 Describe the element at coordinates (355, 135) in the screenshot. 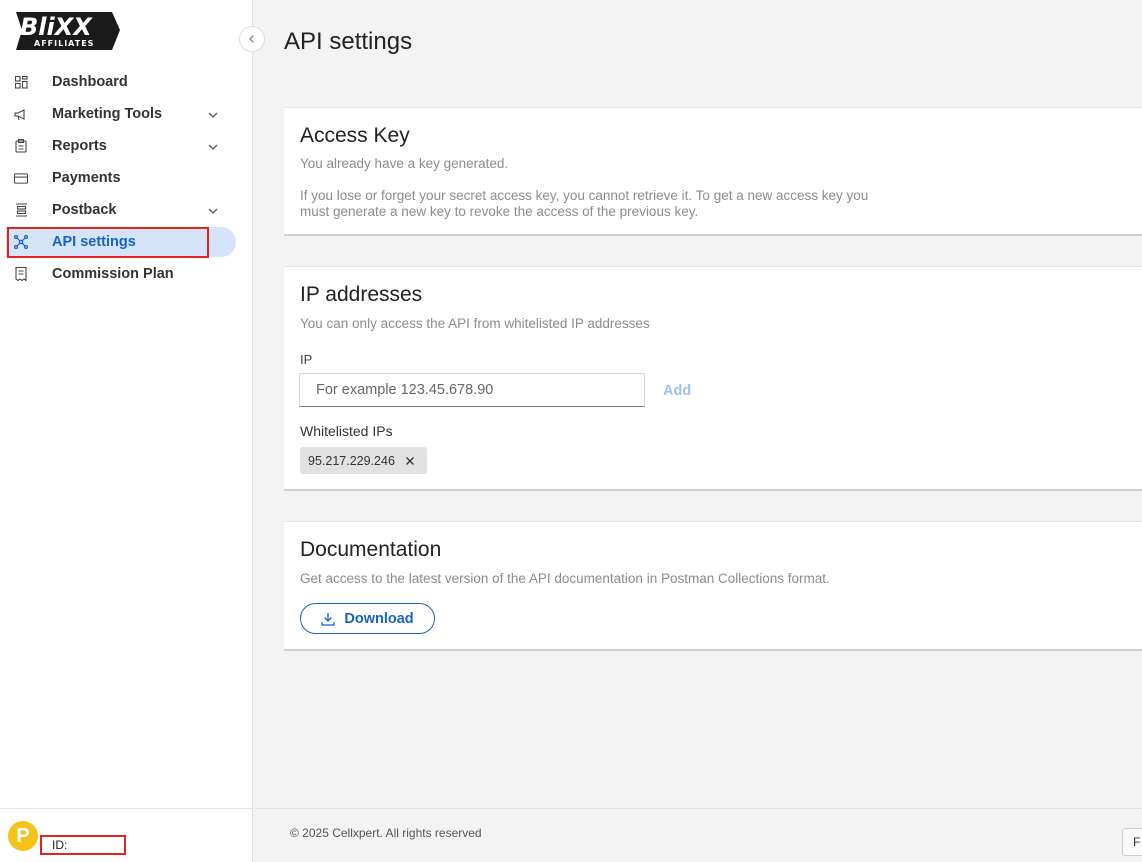

I see `access-key-title: Access Key` at that location.